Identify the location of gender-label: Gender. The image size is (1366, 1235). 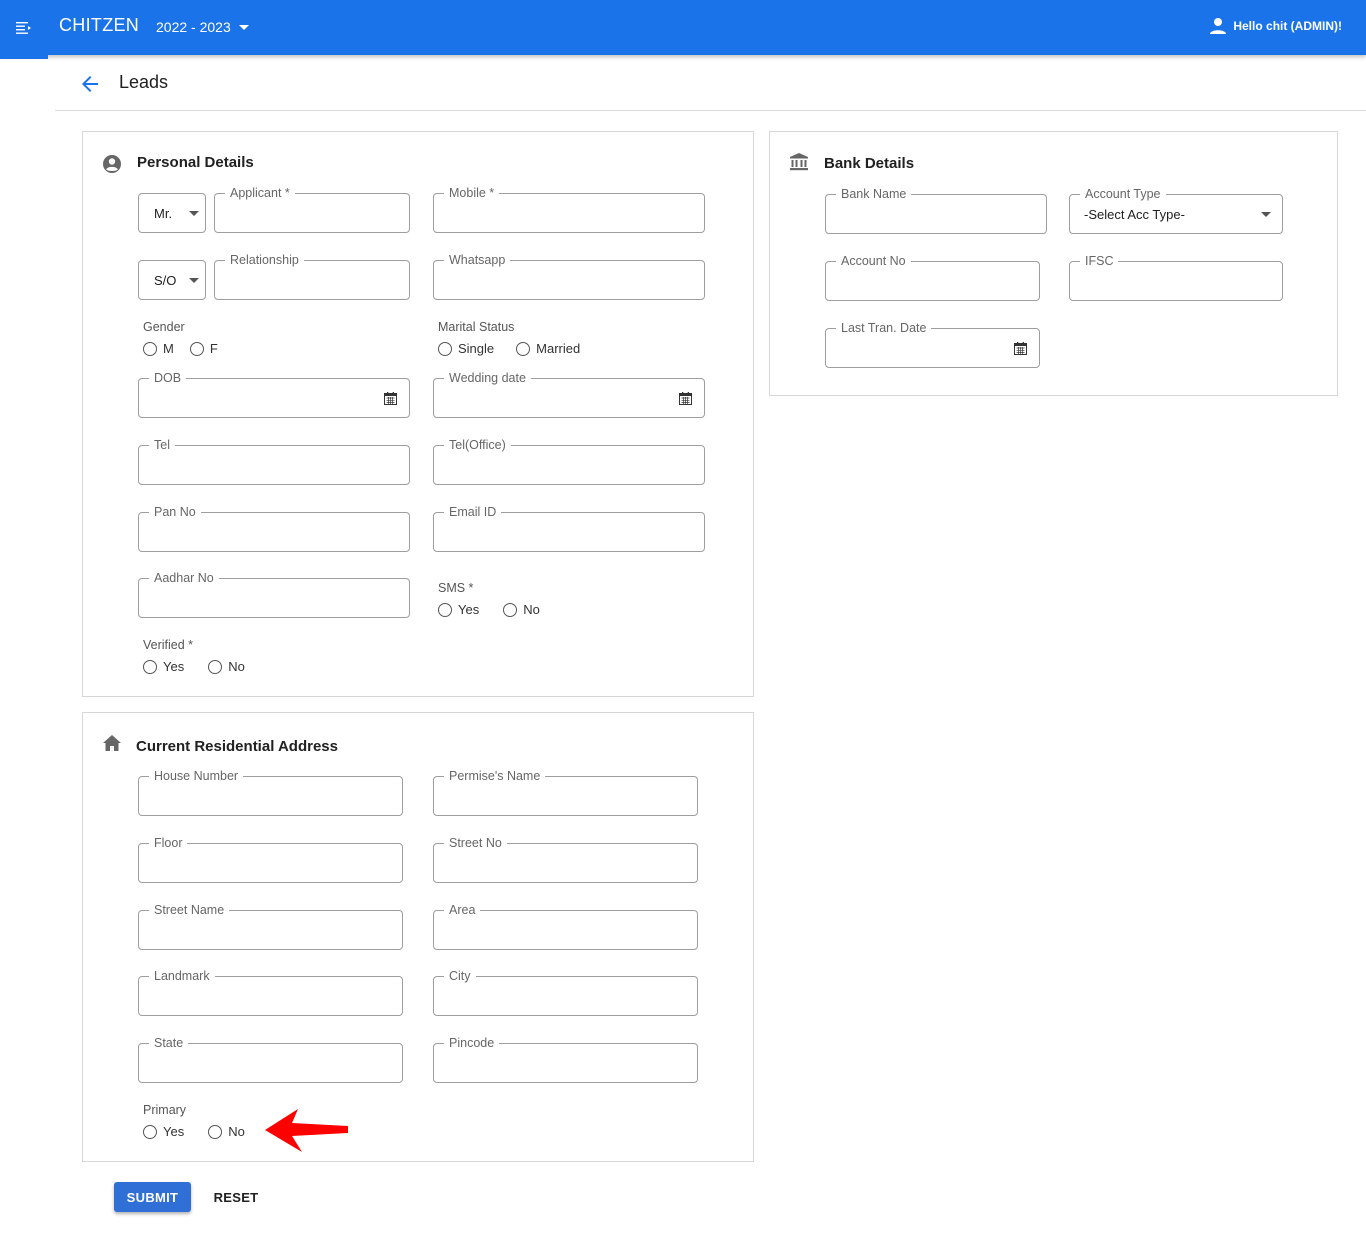
(164, 327).